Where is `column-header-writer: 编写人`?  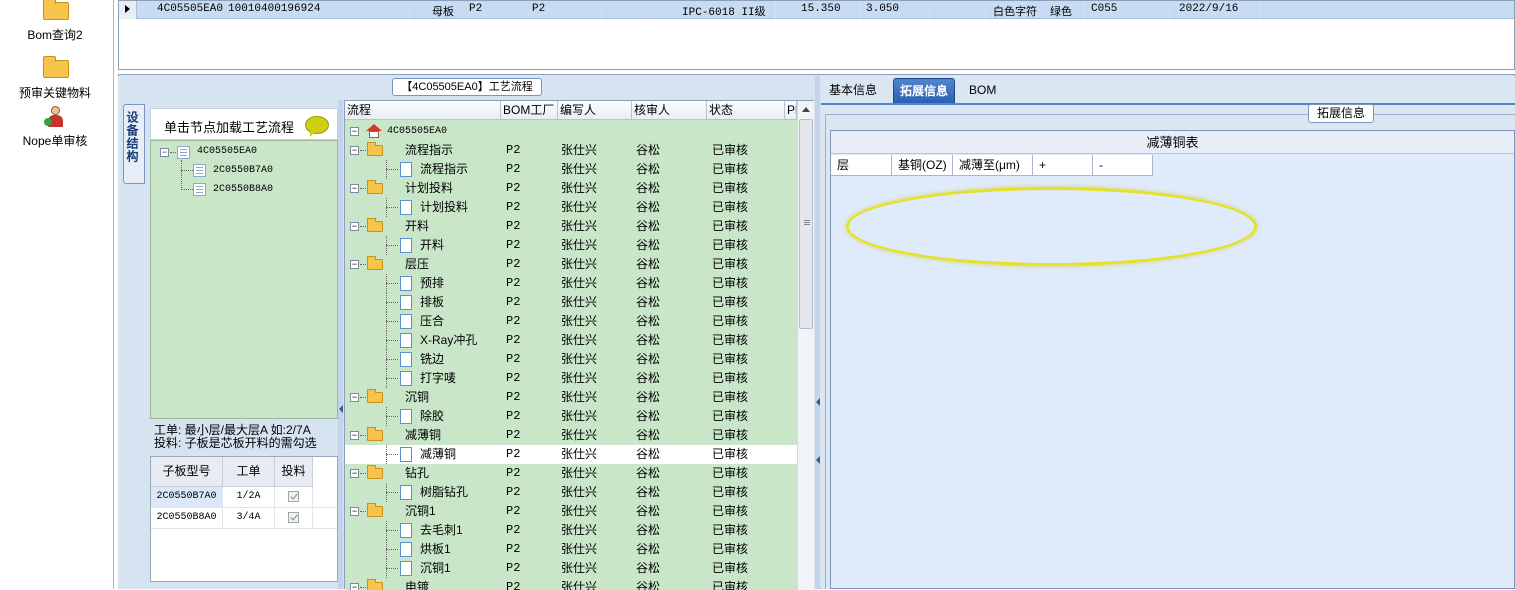
column-header-writer: 编写人 is located at coordinates (595, 110).